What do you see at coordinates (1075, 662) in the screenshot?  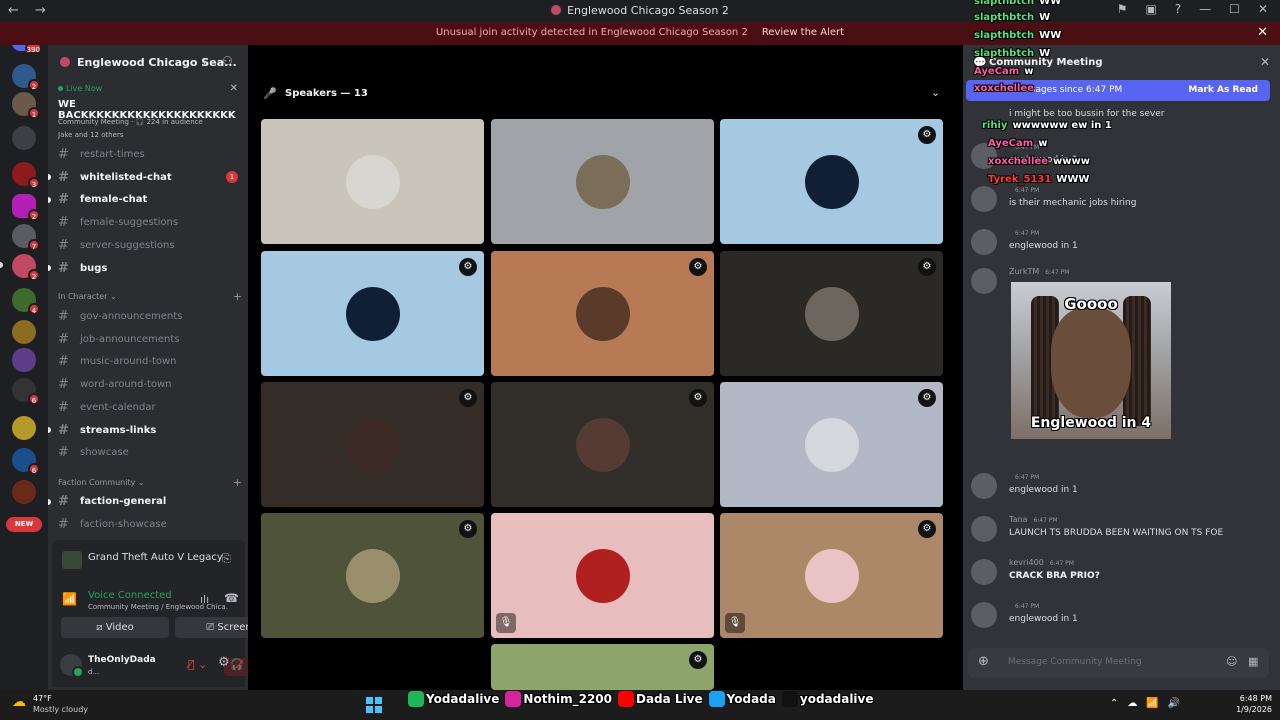 I see `message-input: Message Community Meeting` at bounding box center [1075, 662].